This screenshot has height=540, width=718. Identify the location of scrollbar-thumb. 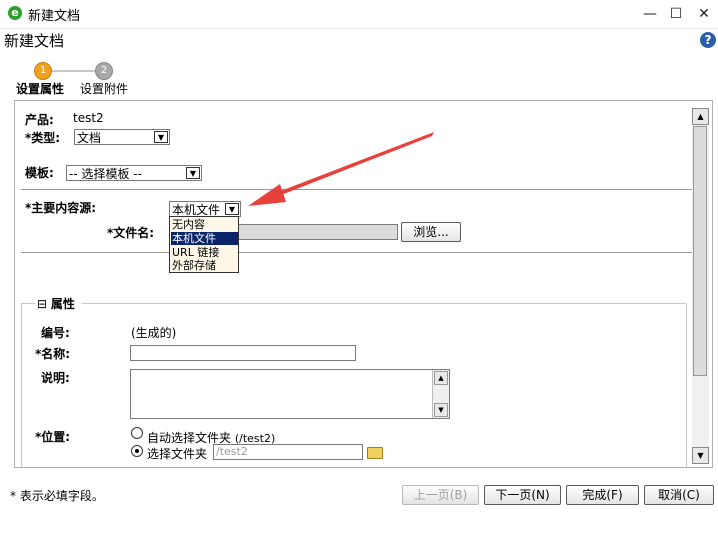
(700, 251).